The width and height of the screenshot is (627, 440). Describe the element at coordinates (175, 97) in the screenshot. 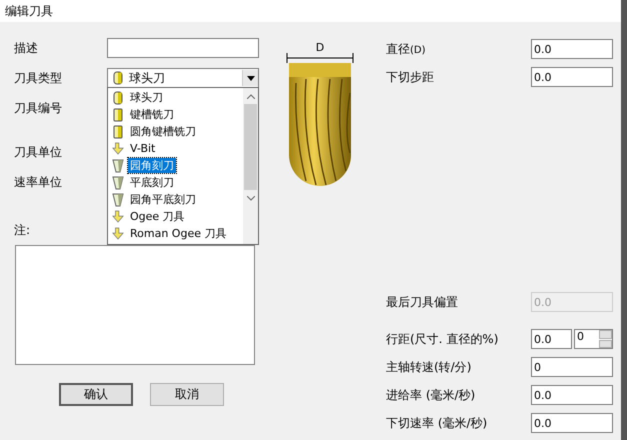

I see `tool-type-option: 球头刀` at that location.